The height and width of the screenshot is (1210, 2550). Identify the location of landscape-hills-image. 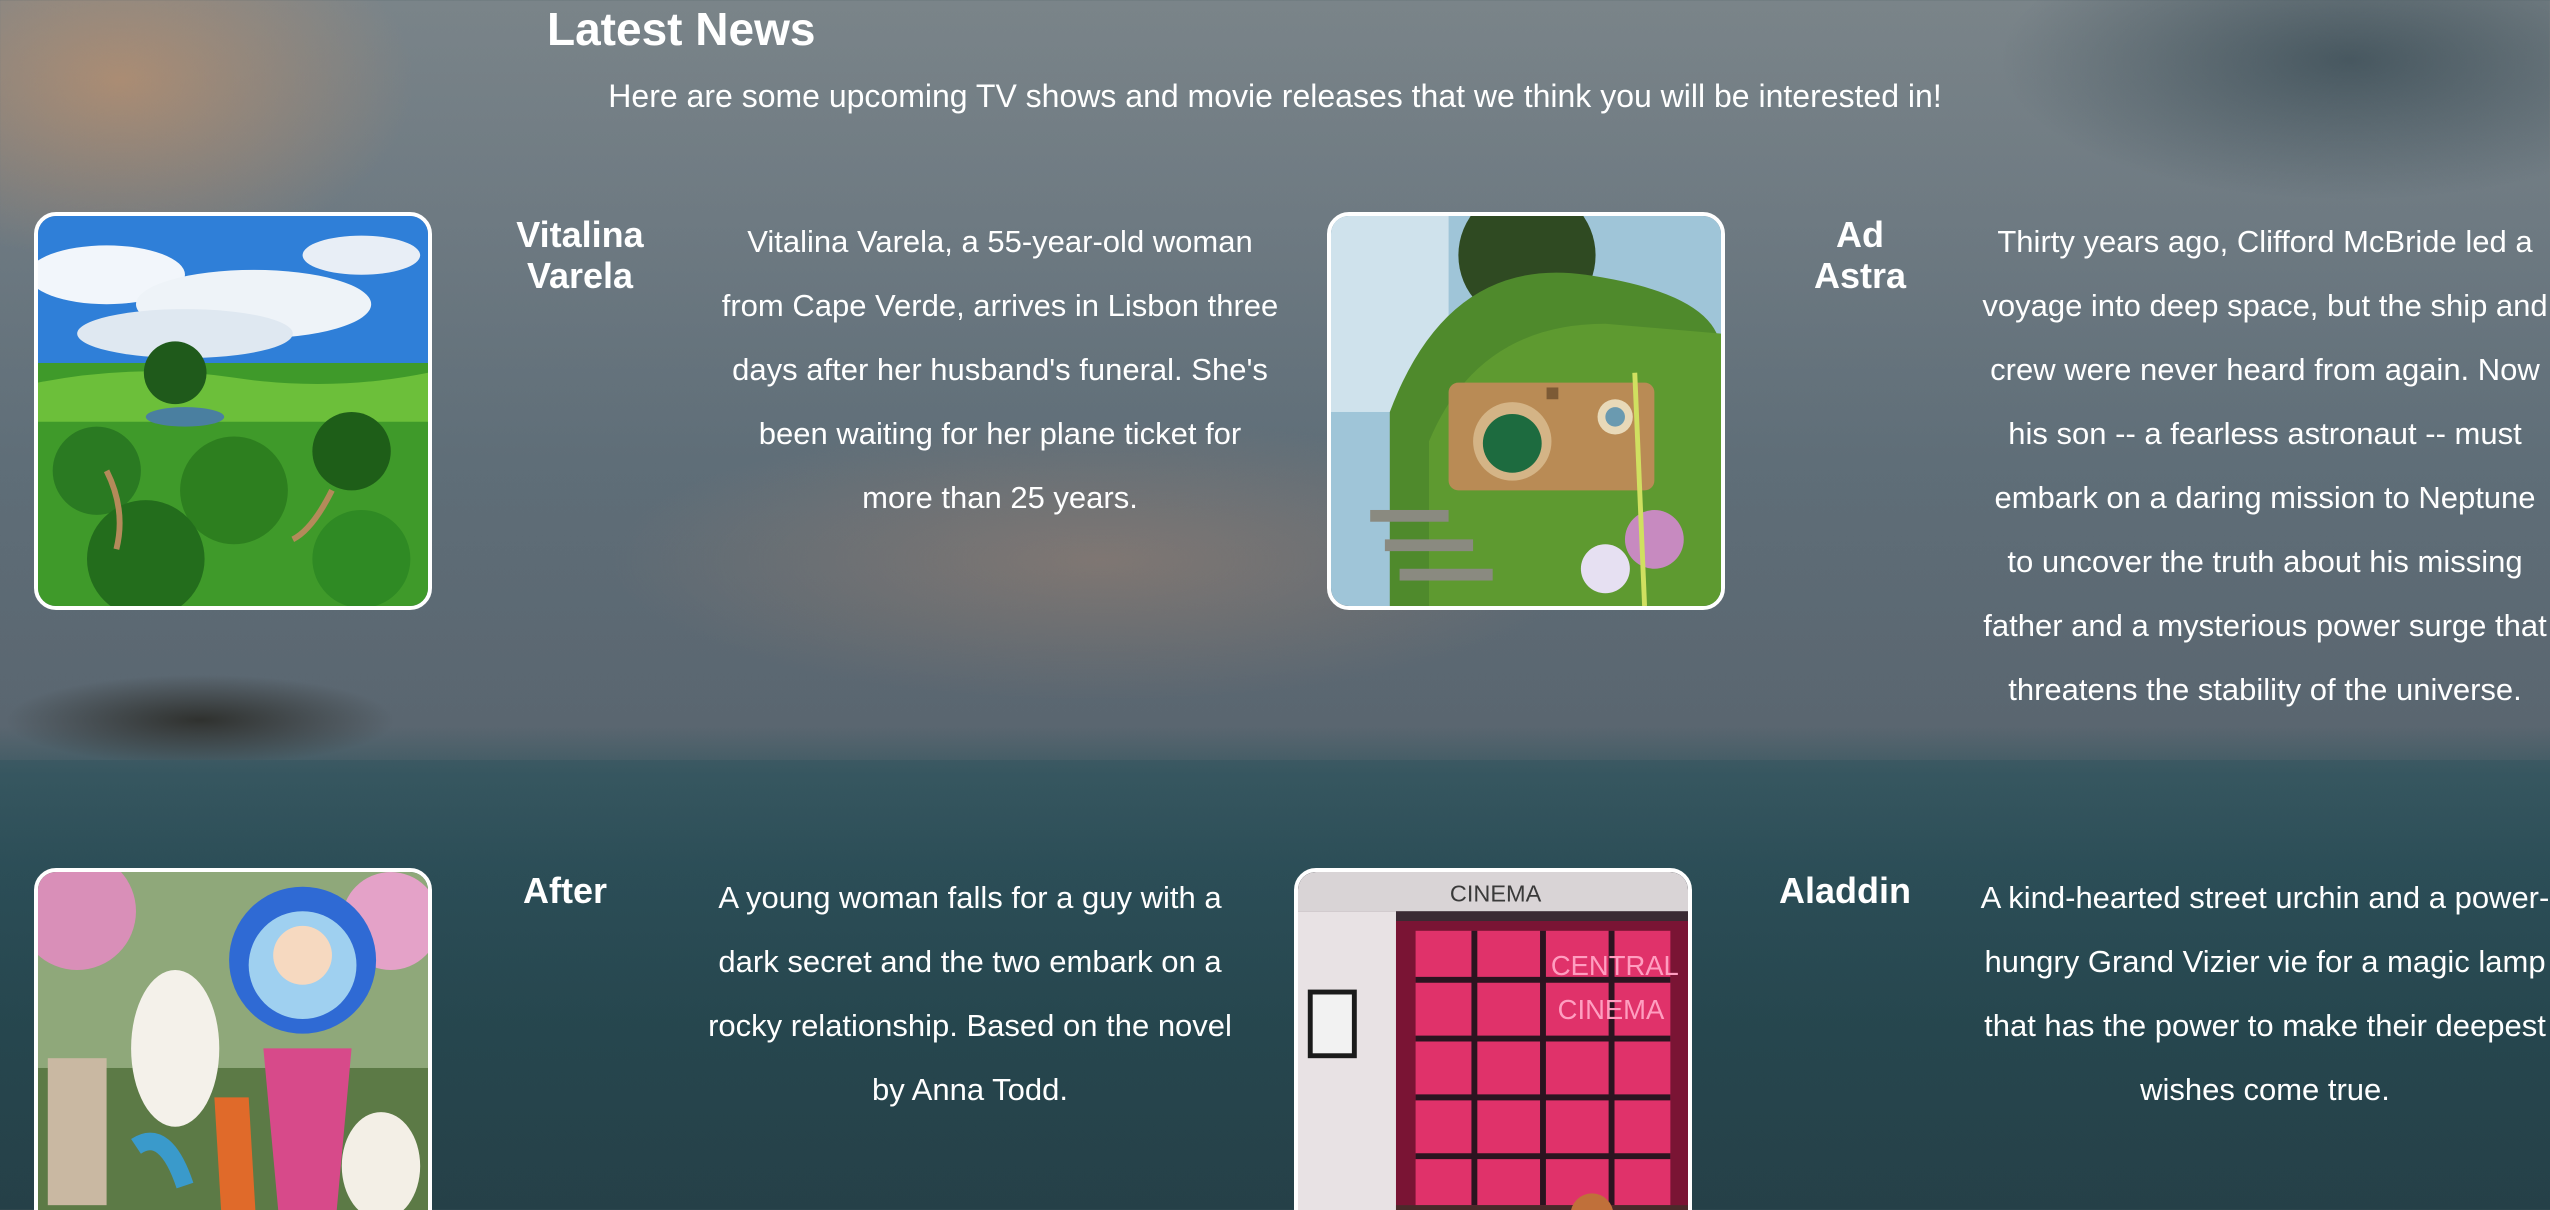
(233, 411).